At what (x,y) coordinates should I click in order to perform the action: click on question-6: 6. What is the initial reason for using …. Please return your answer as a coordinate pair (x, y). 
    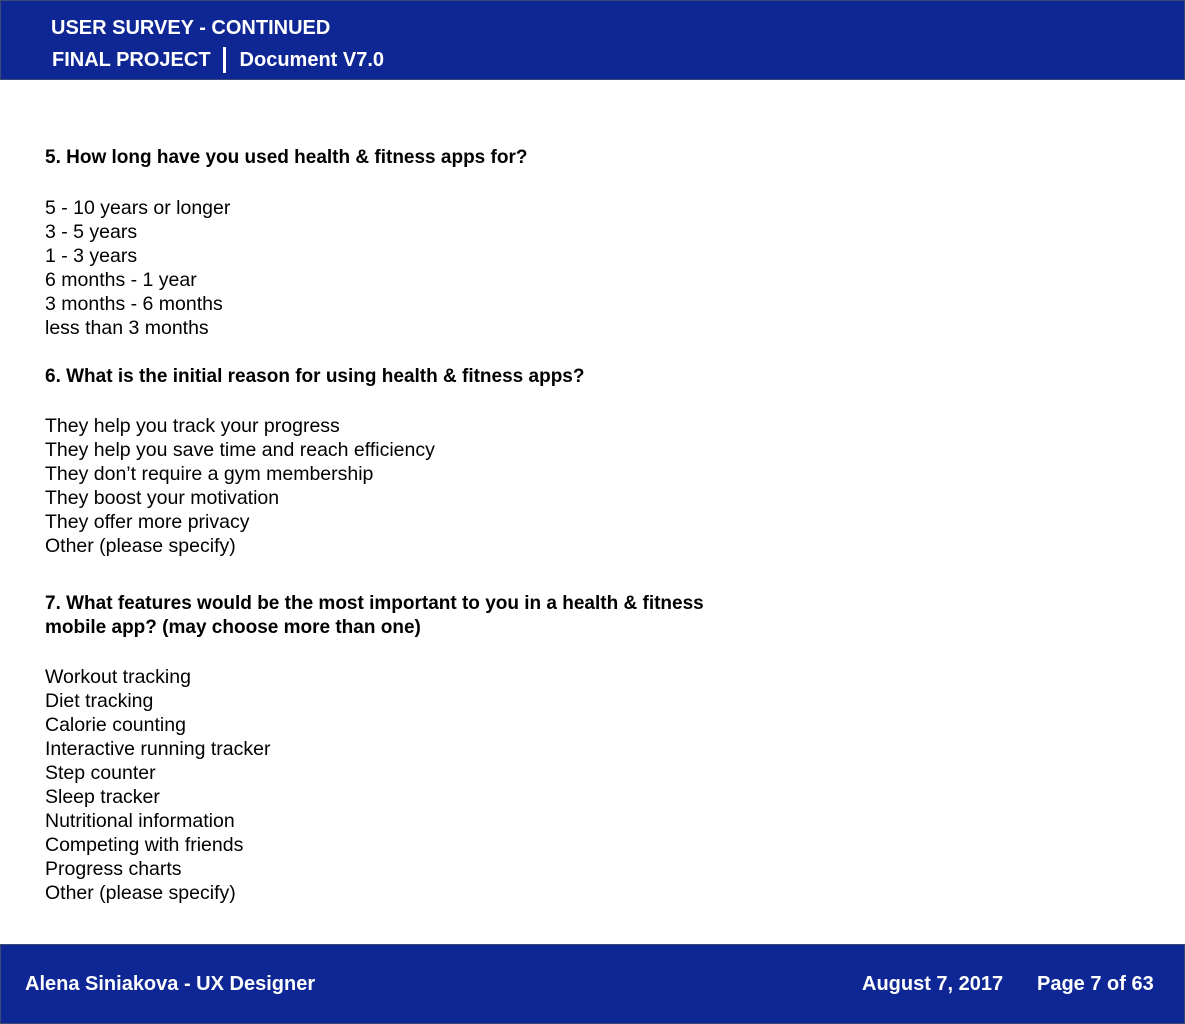
    Looking at the image, I should click on (315, 376).